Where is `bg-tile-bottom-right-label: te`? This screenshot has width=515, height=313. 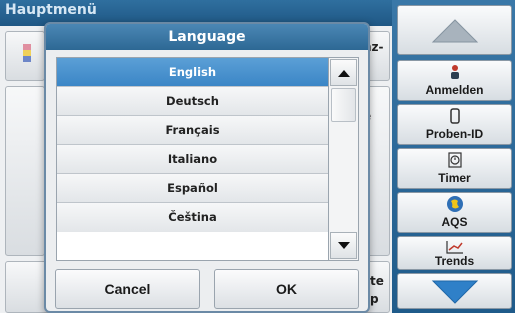
bg-tile-bottom-right-label: te is located at coordinates (377, 281).